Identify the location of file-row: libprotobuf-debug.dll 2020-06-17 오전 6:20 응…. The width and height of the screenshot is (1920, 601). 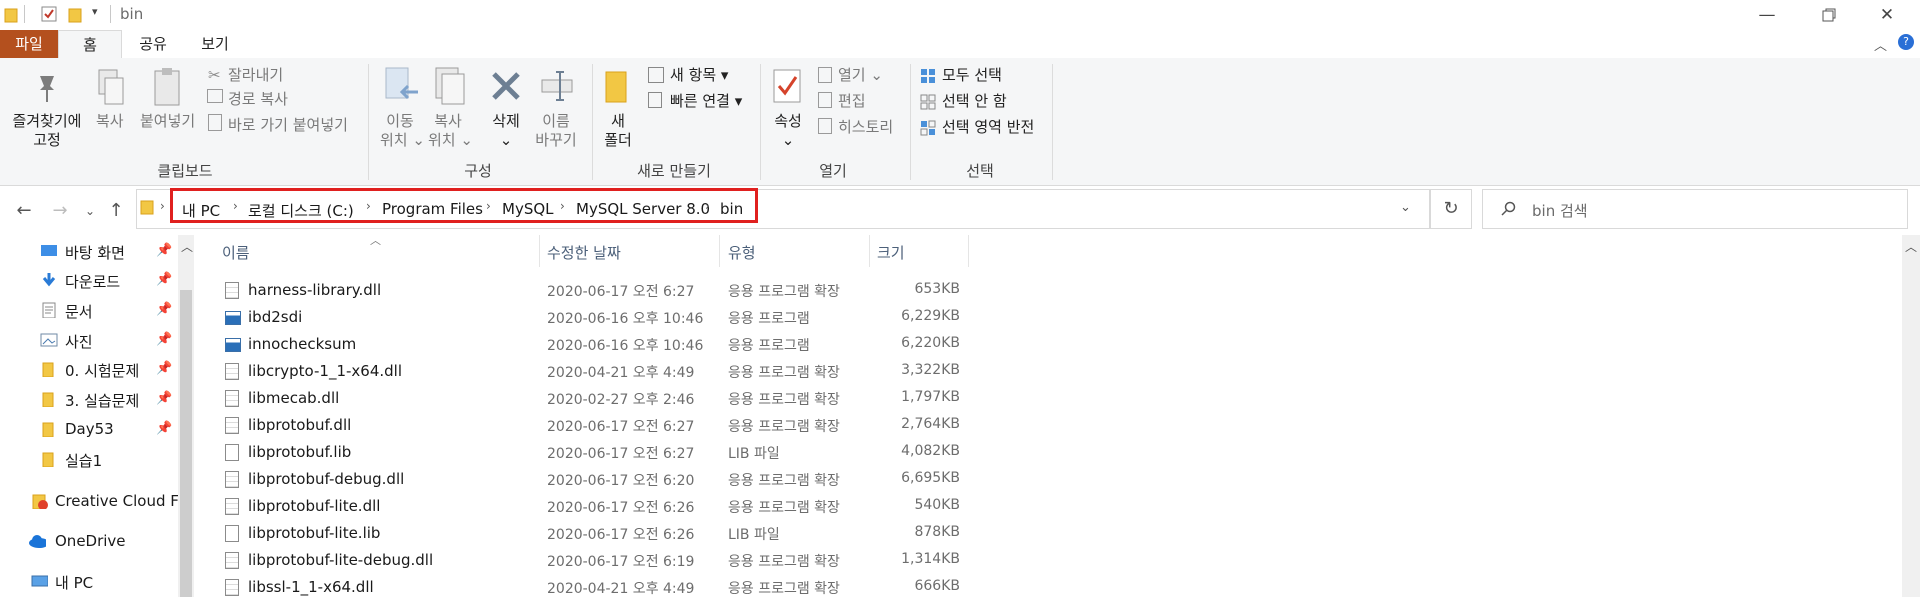
(600, 479).